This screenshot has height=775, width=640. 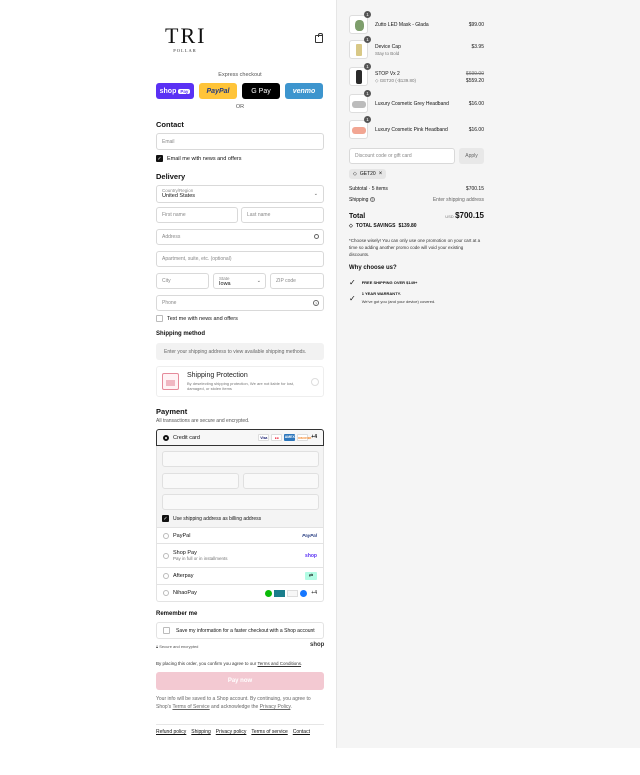 What do you see at coordinates (200, 481) in the screenshot?
I see `expiration-field` at bounding box center [200, 481].